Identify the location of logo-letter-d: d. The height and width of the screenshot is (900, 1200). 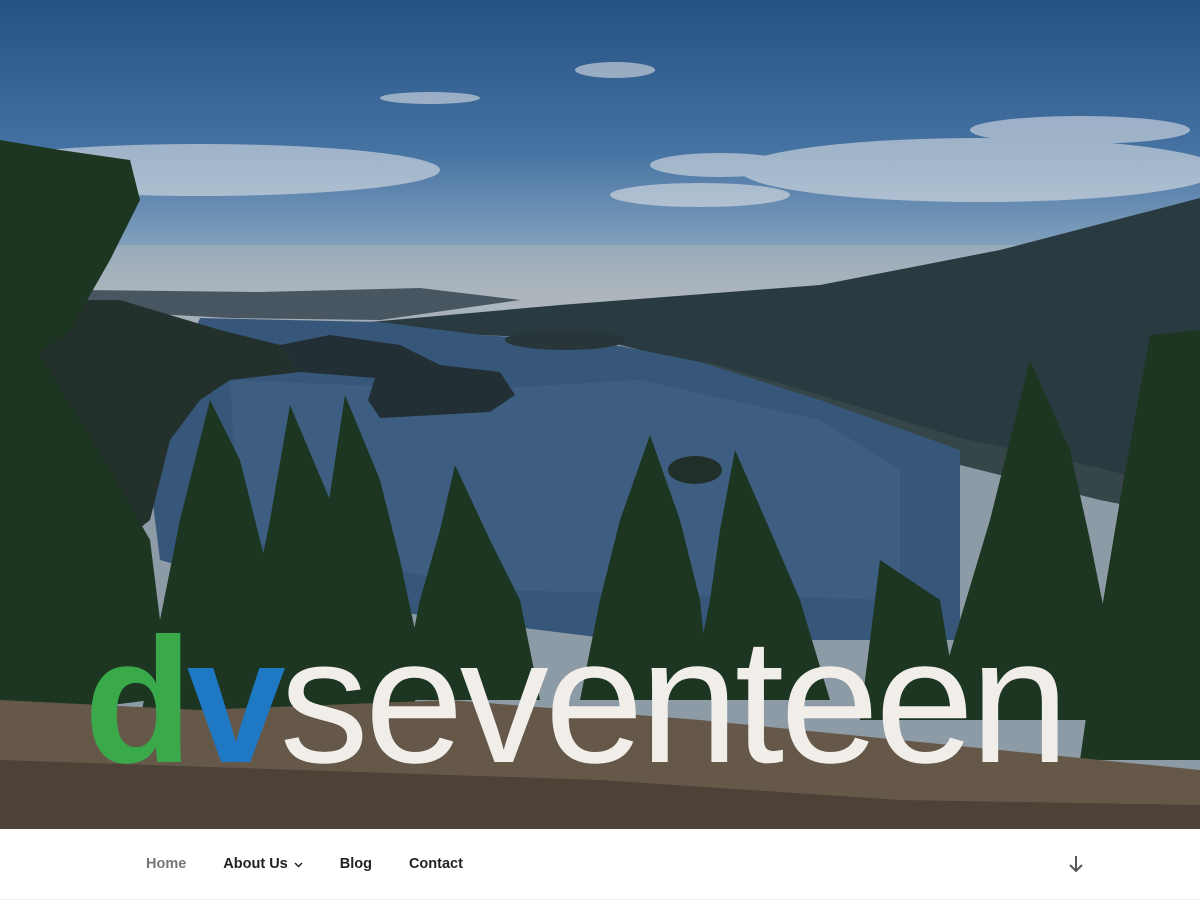
(138, 700).